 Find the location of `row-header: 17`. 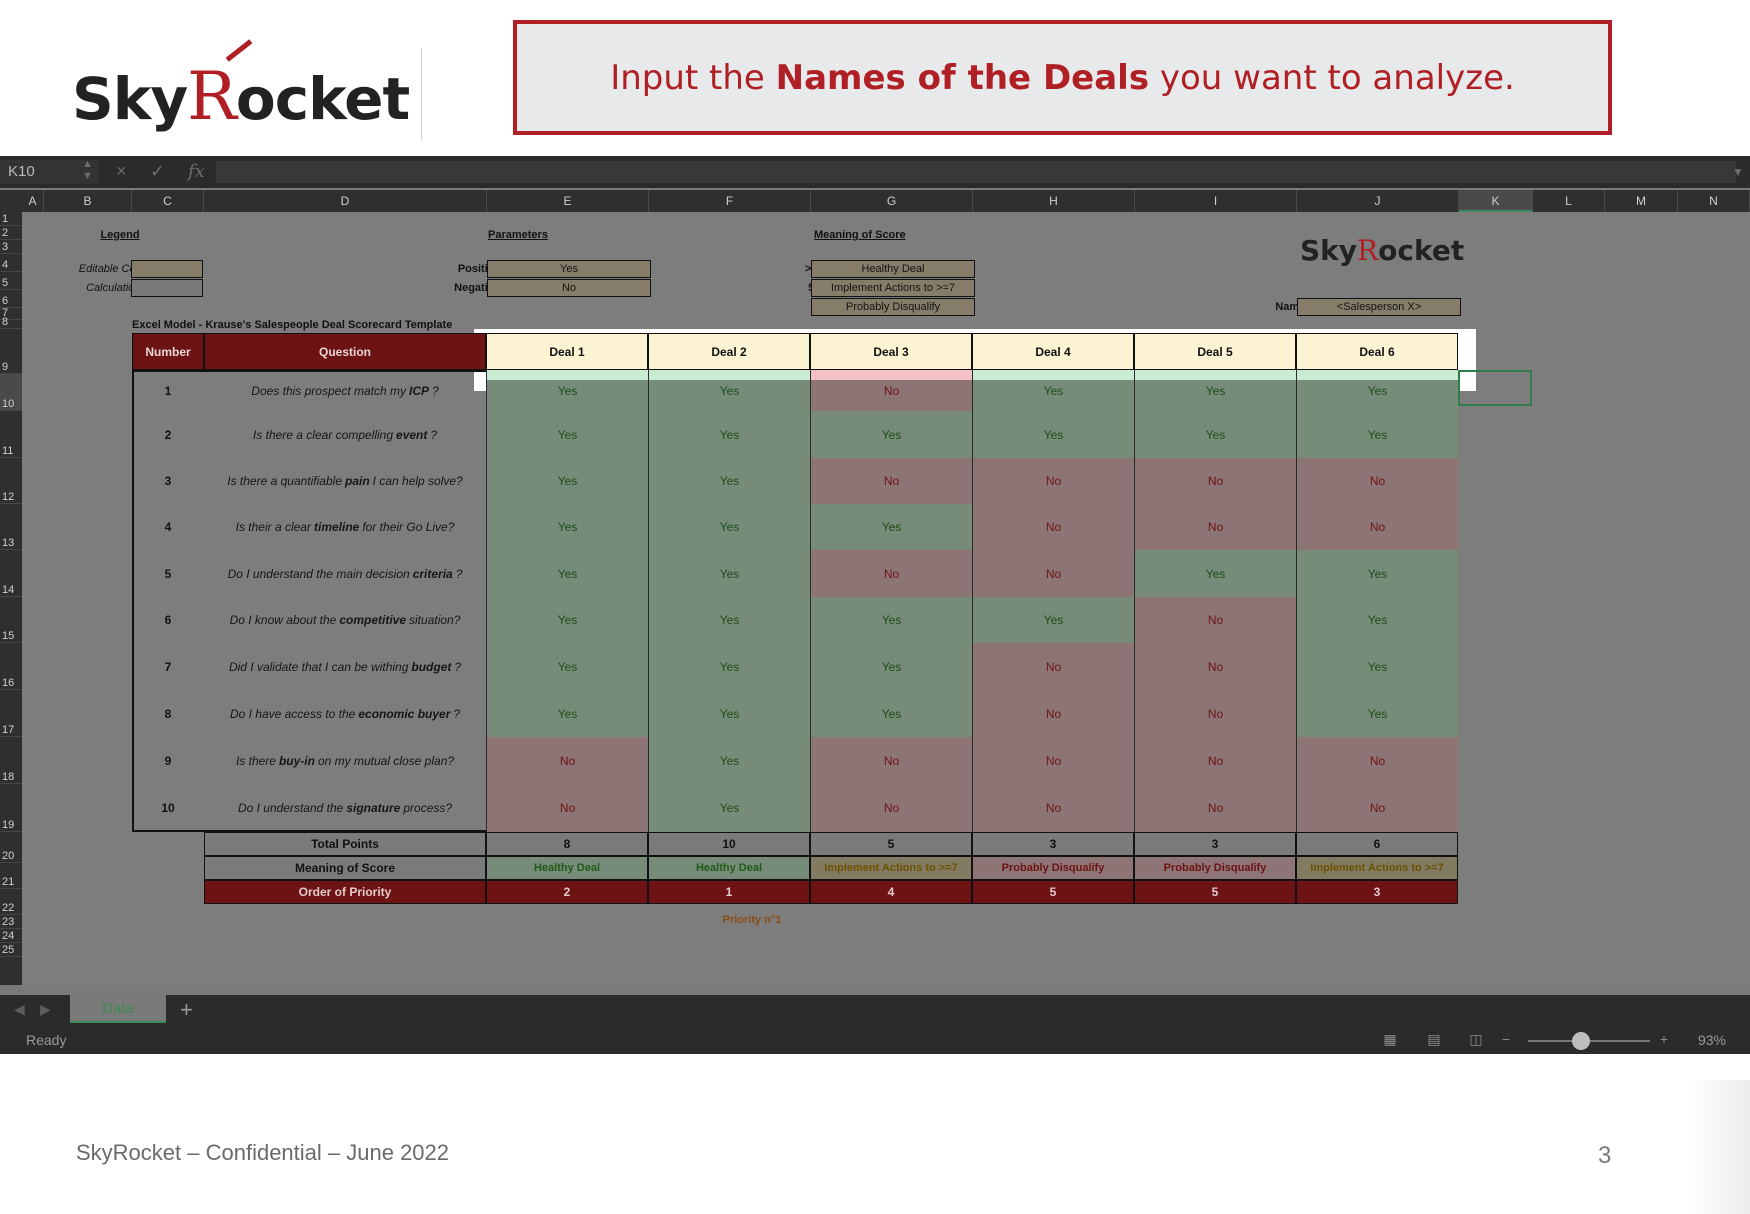

row-header: 17 is located at coordinates (11, 713).